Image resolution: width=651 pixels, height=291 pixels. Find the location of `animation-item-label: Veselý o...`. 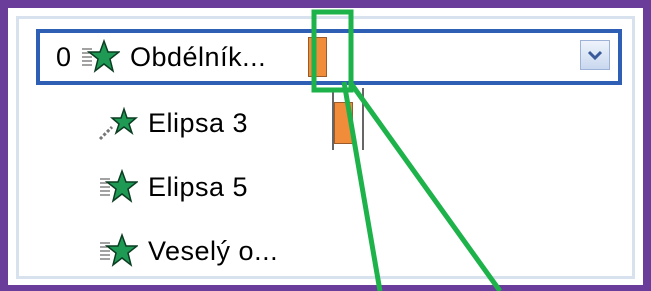

animation-item-label: Veselý o... is located at coordinates (213, 250).